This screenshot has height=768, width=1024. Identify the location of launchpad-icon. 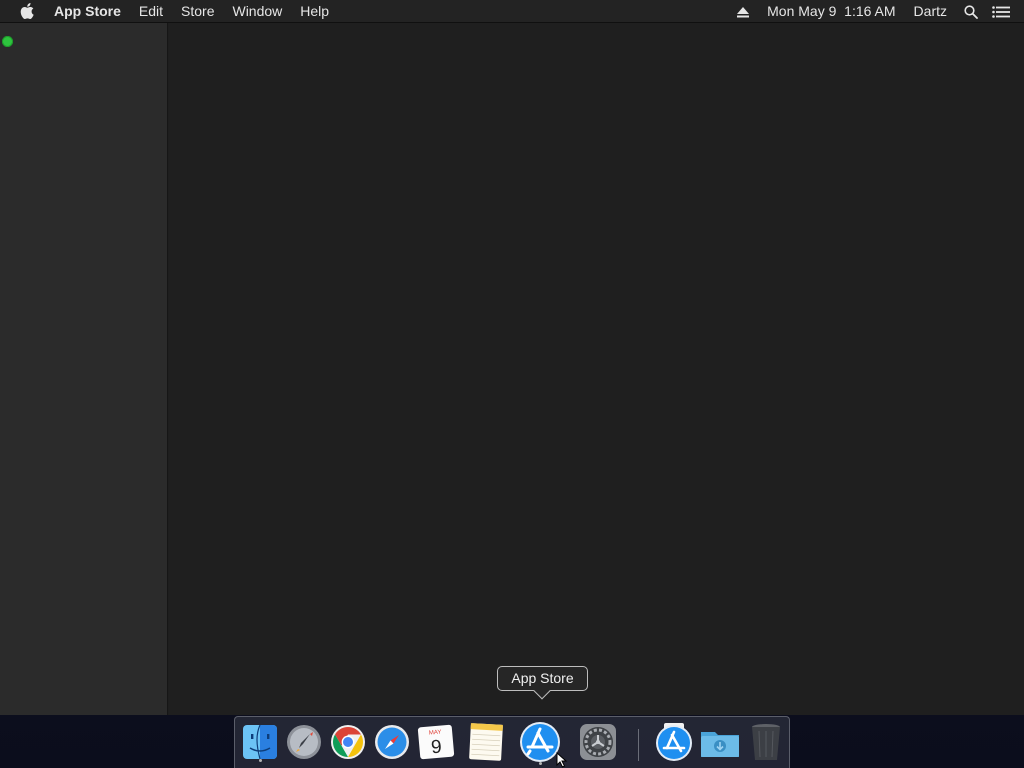
(304, 742).